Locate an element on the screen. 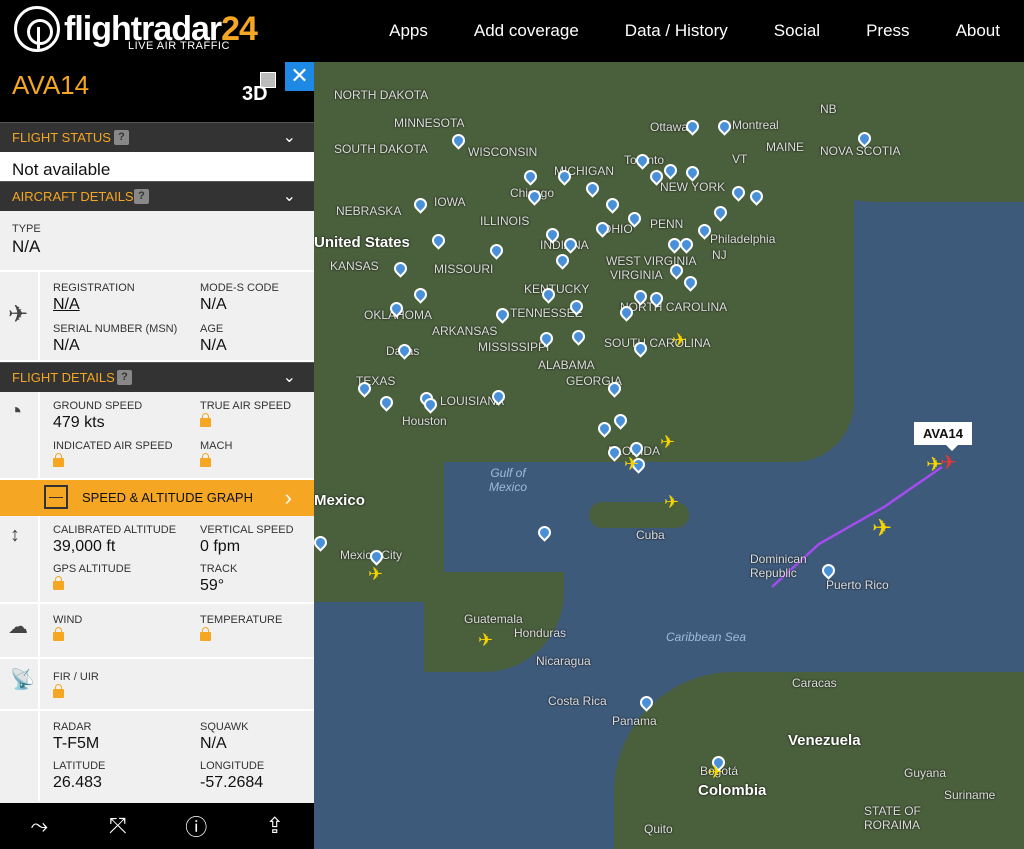  map-label: STATE OF RORAIMA is located at coordinates (892, 818).